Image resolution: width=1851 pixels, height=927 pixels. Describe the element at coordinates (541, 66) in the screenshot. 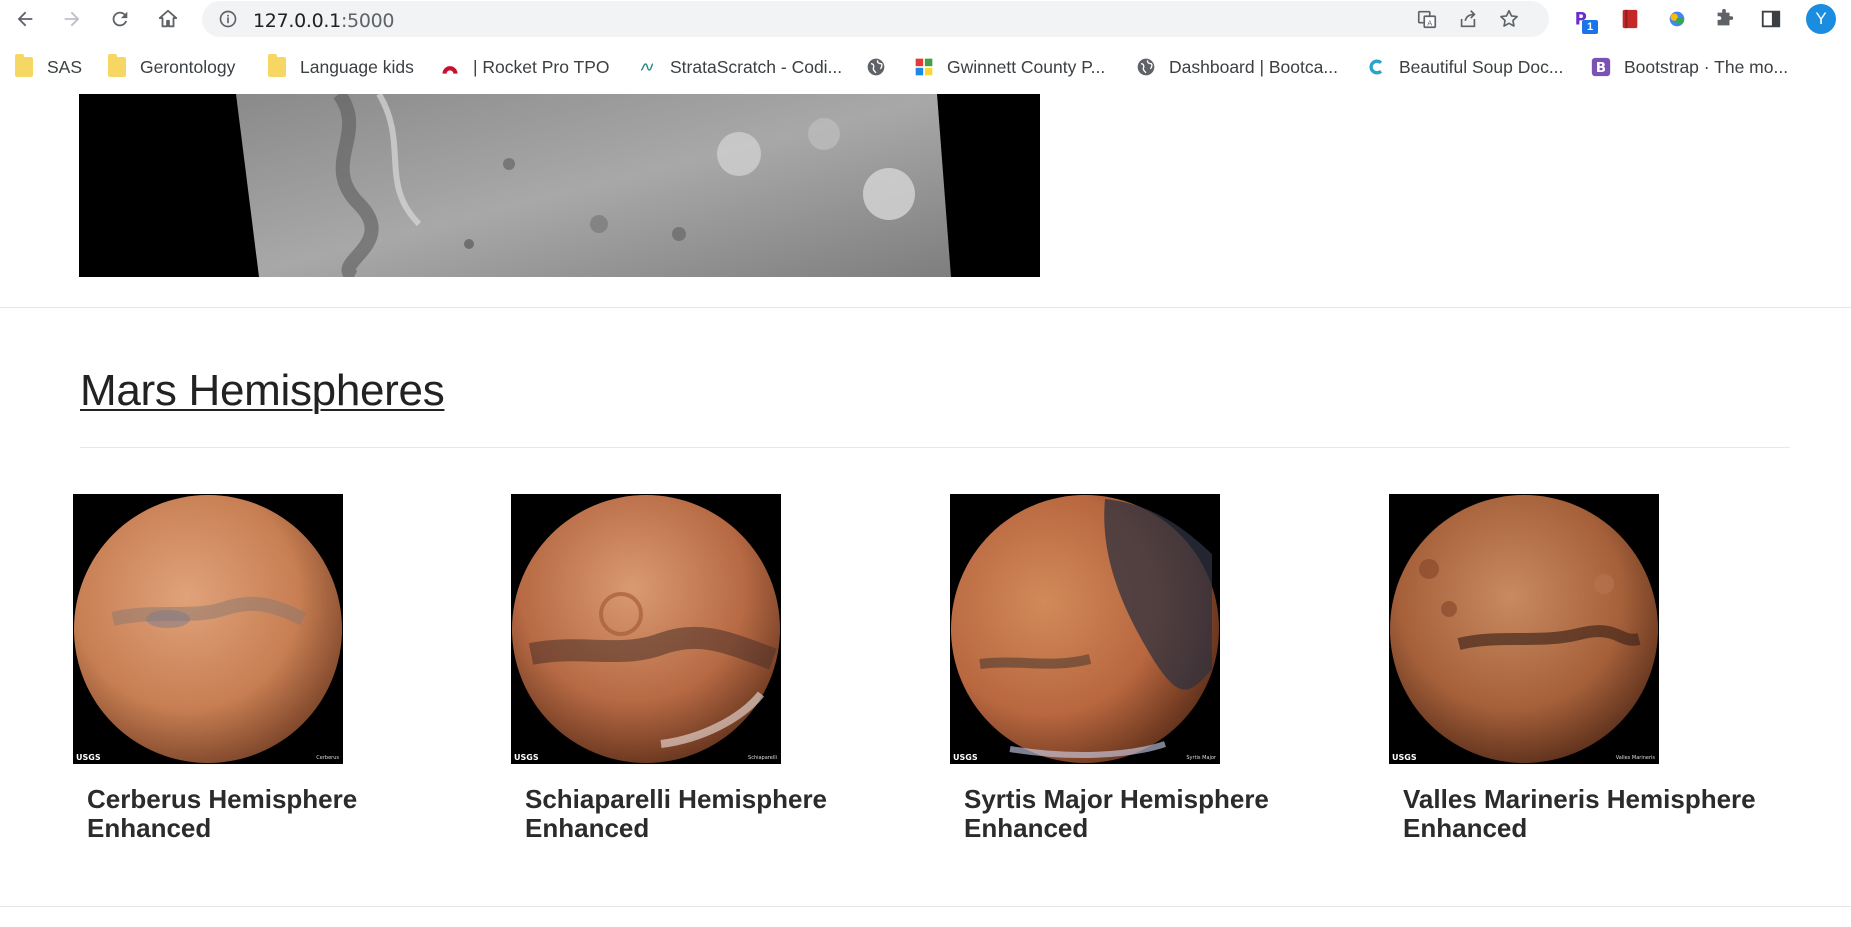

I see `bookmark-label: | Rocket Pro TPO` at that location.